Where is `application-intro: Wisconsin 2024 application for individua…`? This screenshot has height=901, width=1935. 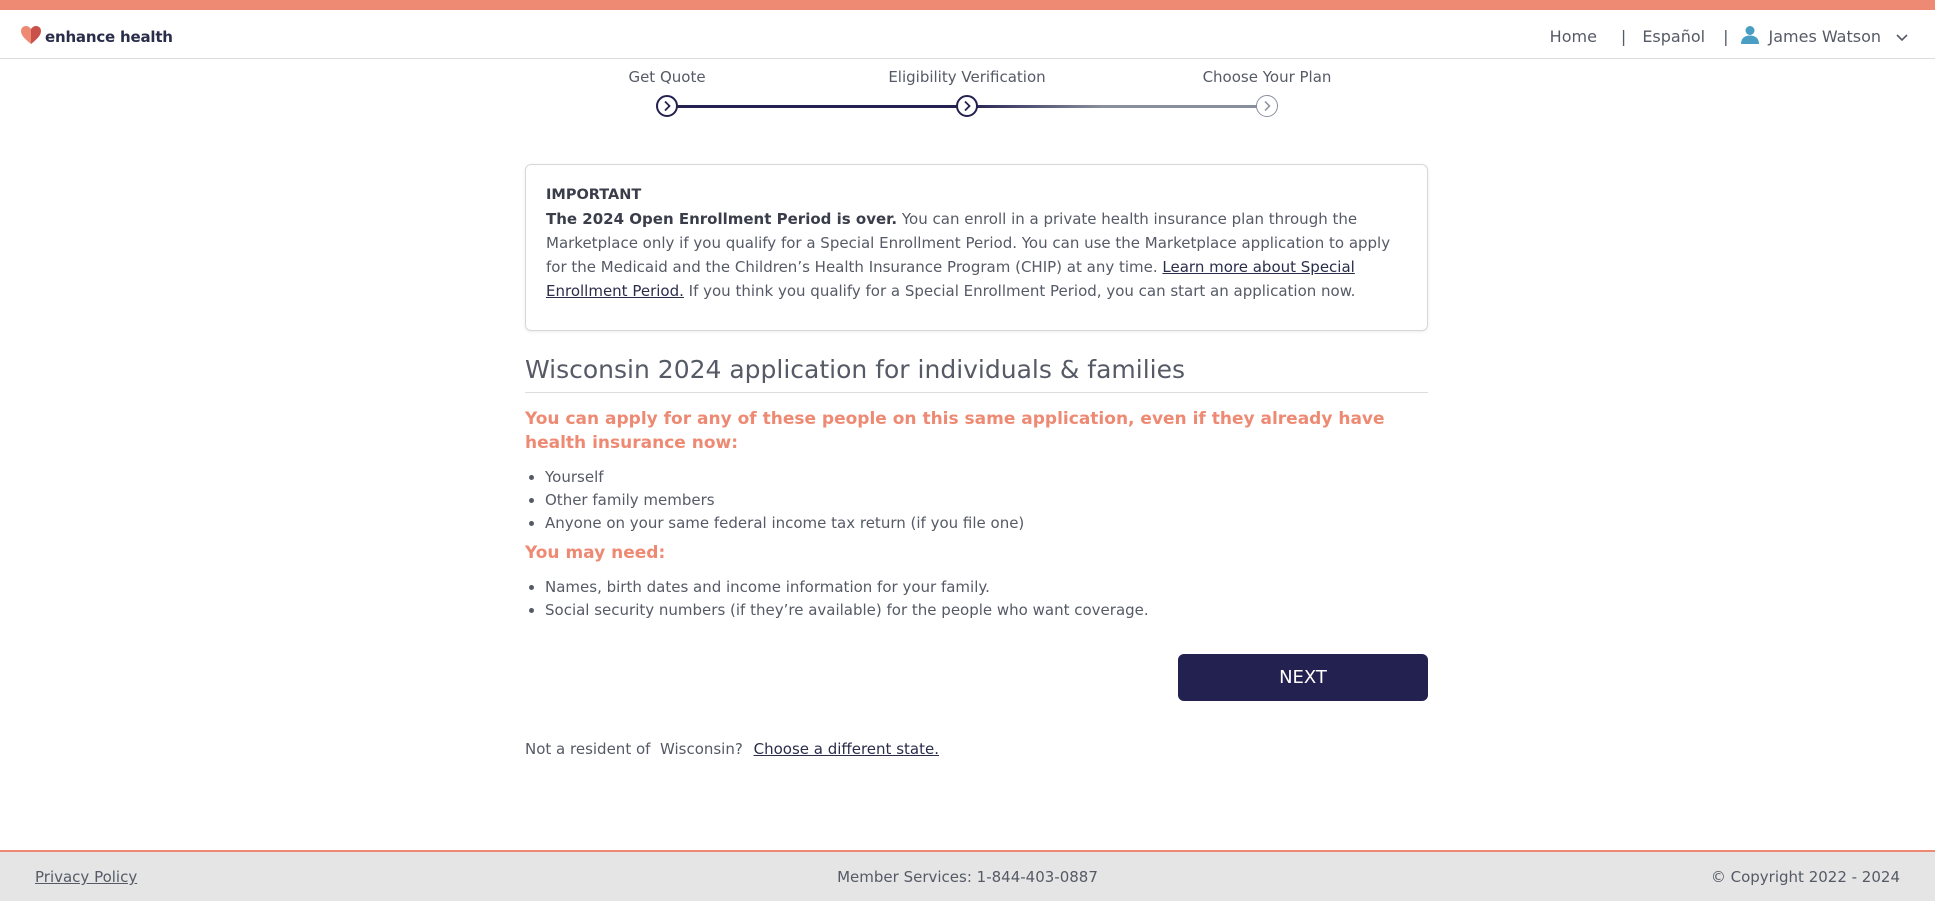
application-intro: Wisconsin 2024 application for individua… is located at coordinates (976, 488).